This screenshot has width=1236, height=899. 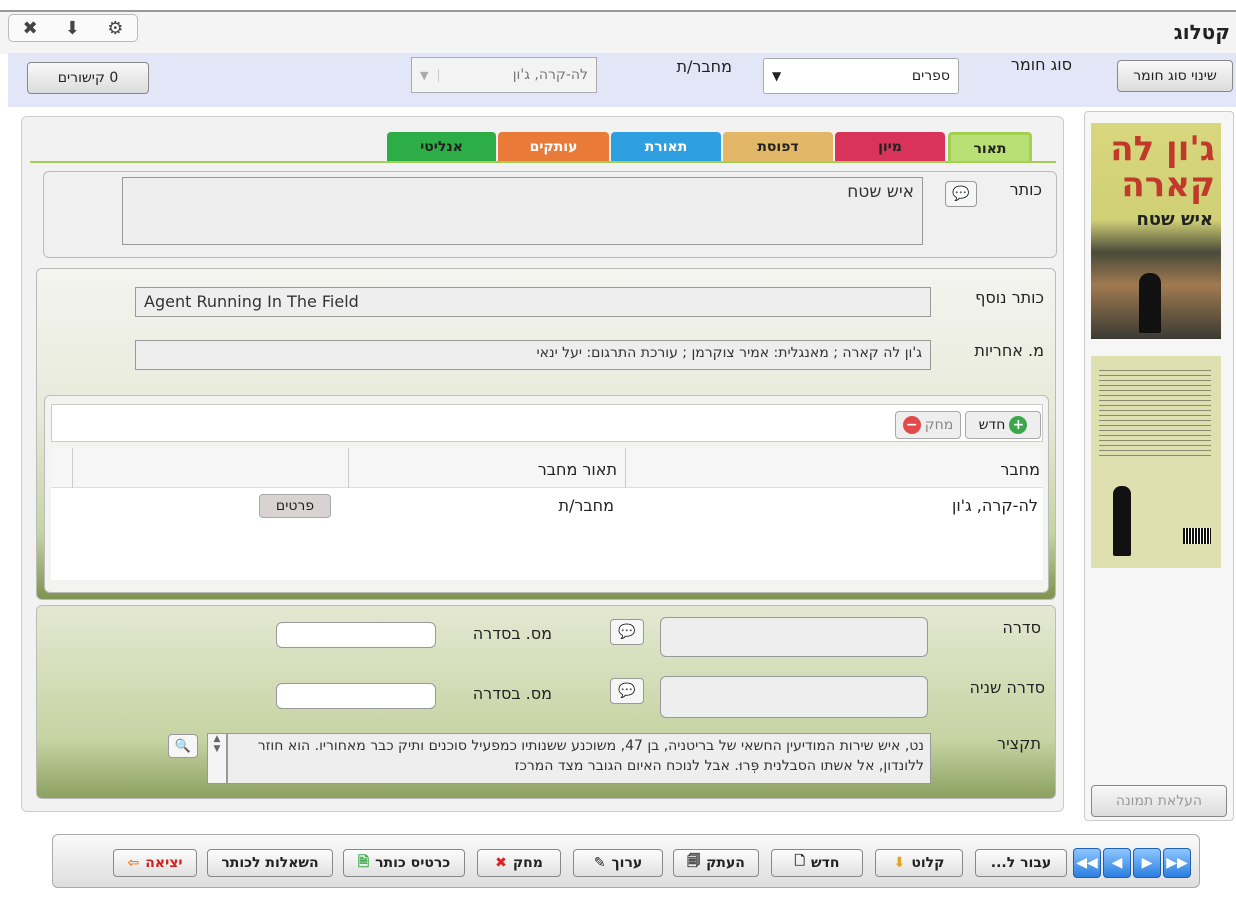 I want to click on series-field, so click(x=794, y=637).